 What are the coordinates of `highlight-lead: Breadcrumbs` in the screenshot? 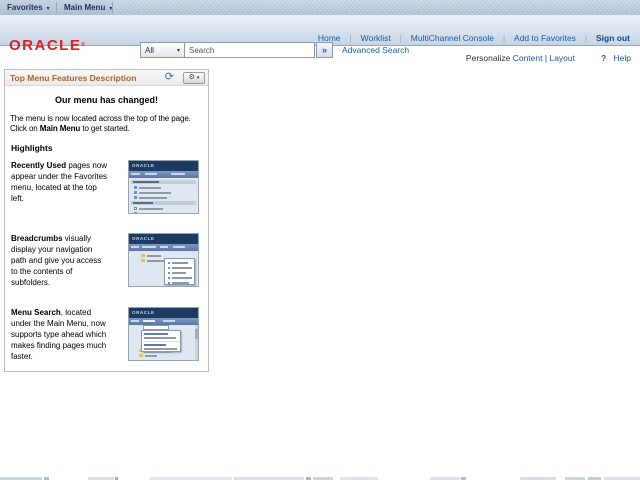 It's located at (37, 238).